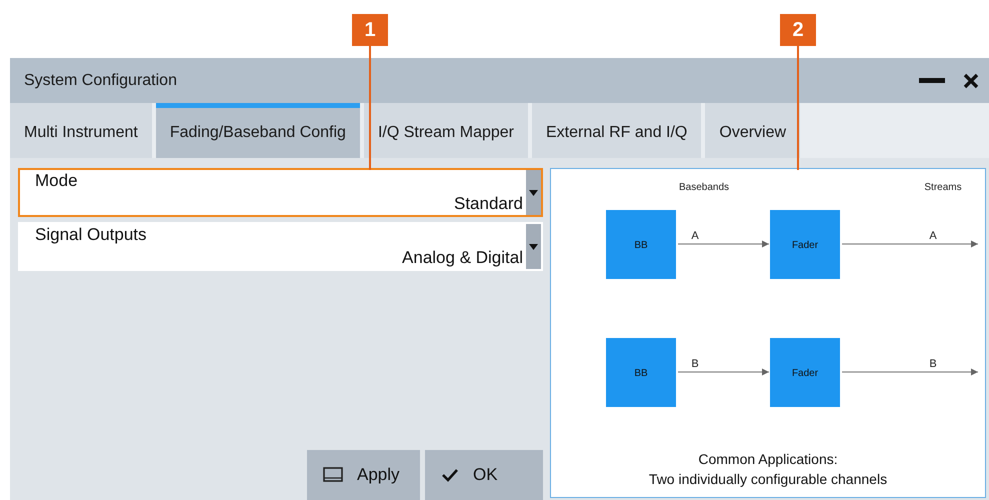  Describe the element at coordinates (798, 30) in the screenshot. I see `callout-badge: 2` at that location.